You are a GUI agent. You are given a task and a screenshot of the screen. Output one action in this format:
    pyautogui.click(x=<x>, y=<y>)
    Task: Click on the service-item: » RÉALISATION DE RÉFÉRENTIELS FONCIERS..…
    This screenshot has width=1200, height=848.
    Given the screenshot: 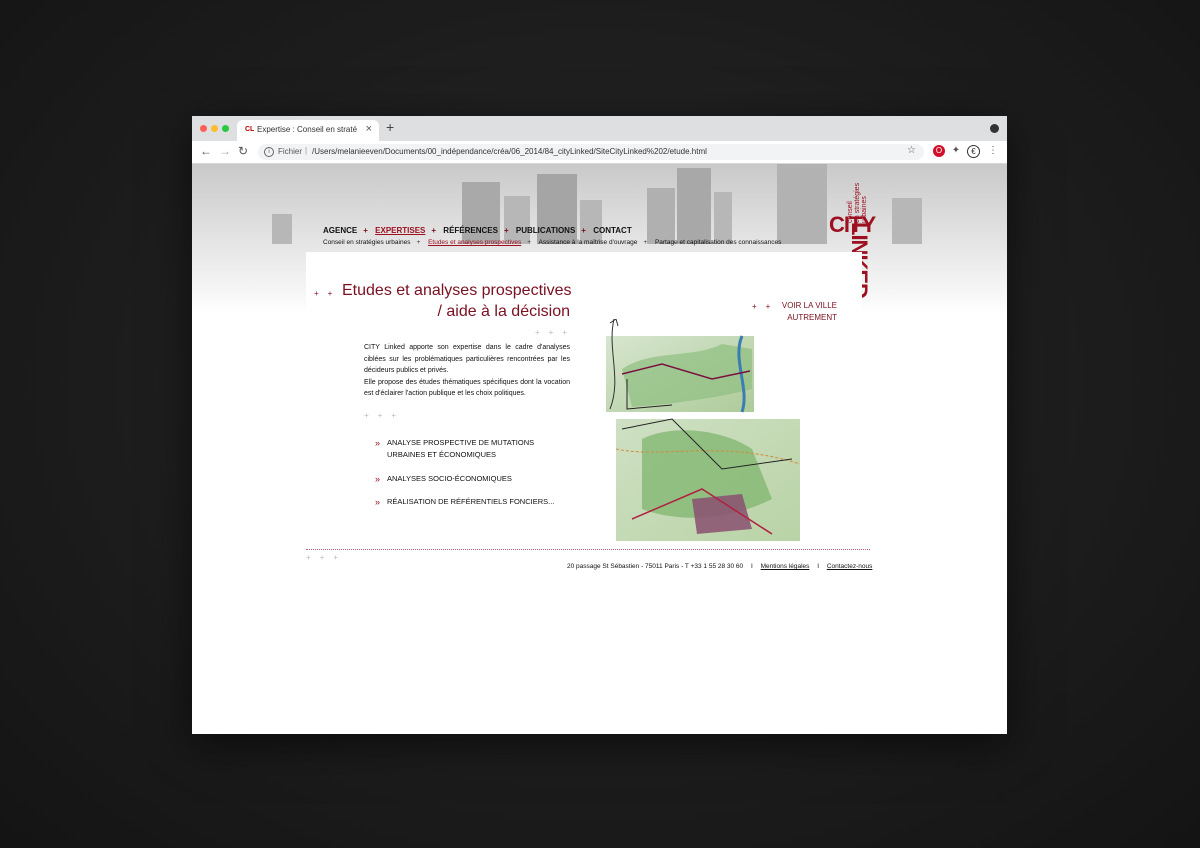 What is the action you would take?
    pyautogui.click(x=466, y=502)
    